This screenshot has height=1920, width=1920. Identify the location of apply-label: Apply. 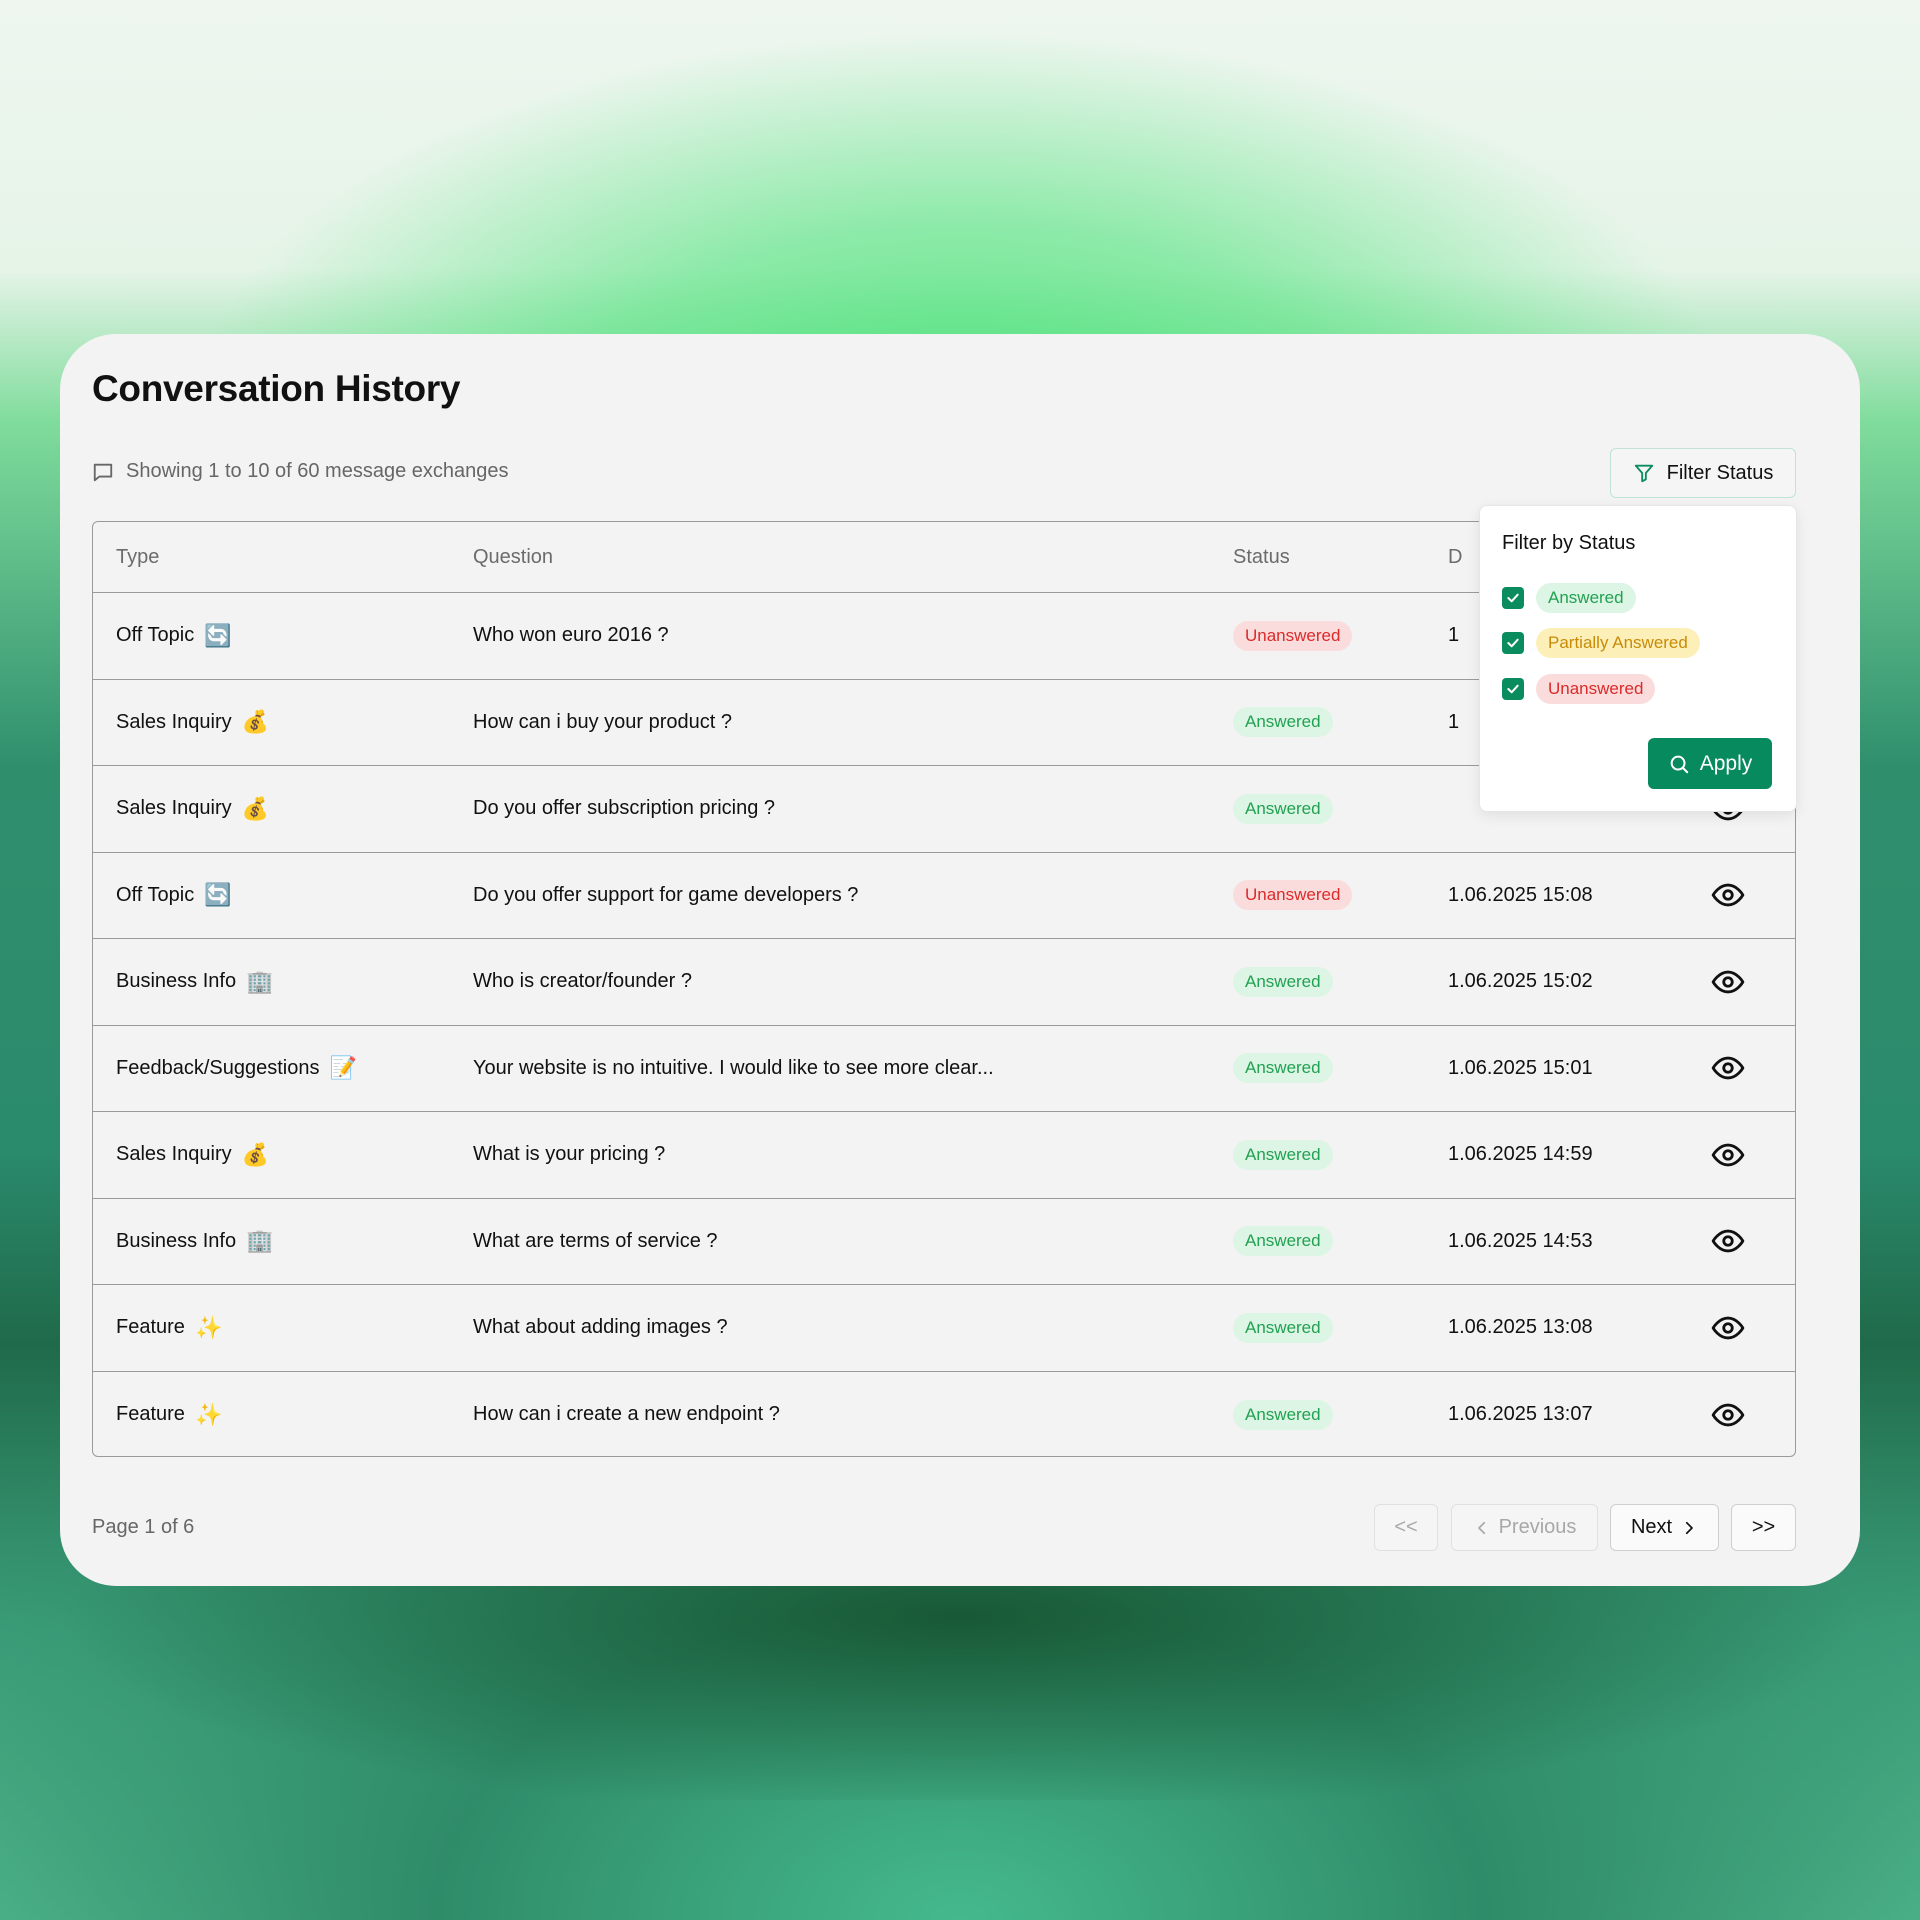
(1726, 763).